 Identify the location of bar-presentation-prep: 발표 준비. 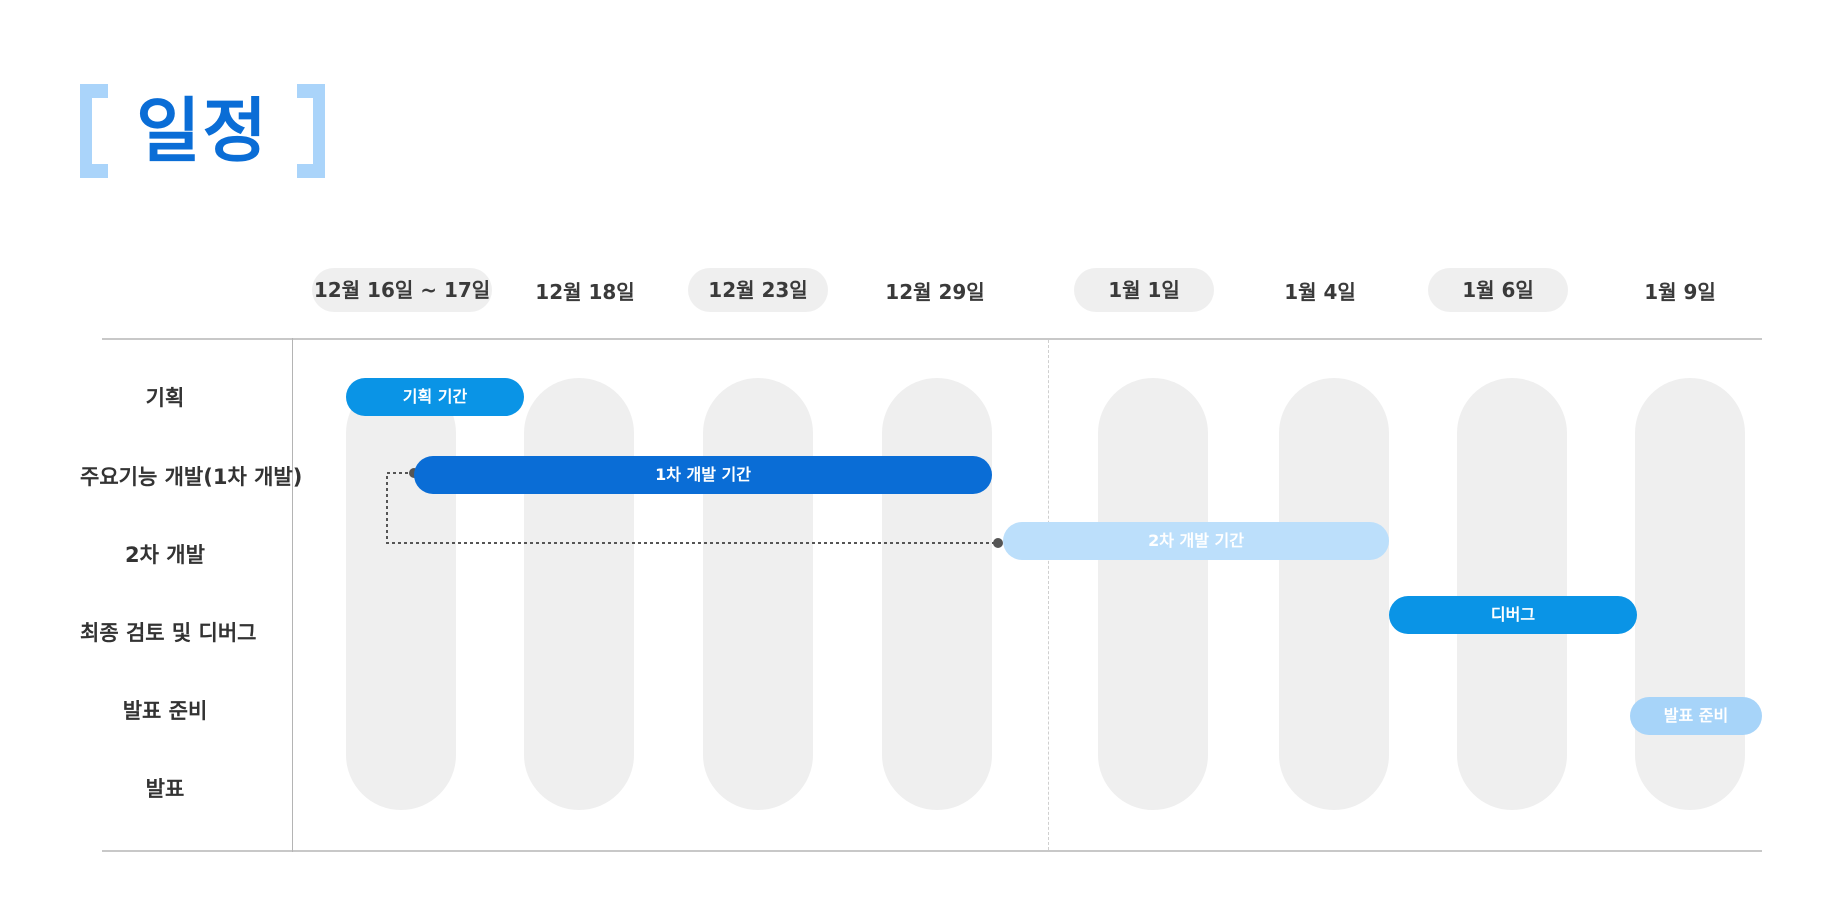
(1696, 716).